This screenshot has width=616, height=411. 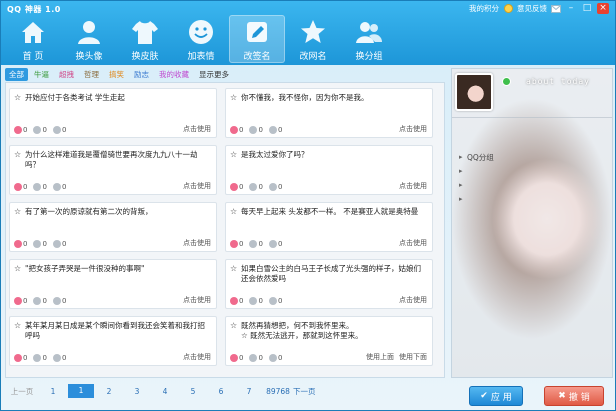 I want to click on apply-button: ✔ 应 用, so click(x=496, y=396).